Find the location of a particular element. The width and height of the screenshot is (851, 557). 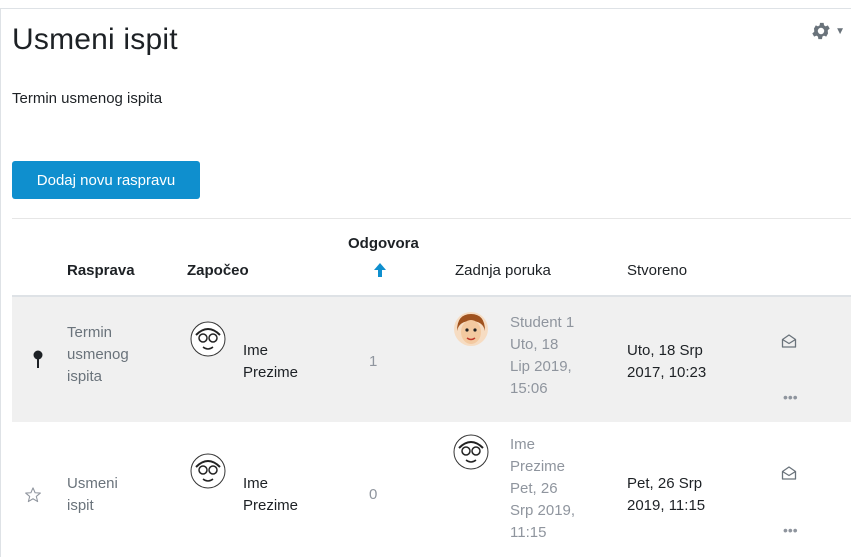

created-date: Pet, 26 Srp 2019, 11:15 is located at coordinates (666, 495).